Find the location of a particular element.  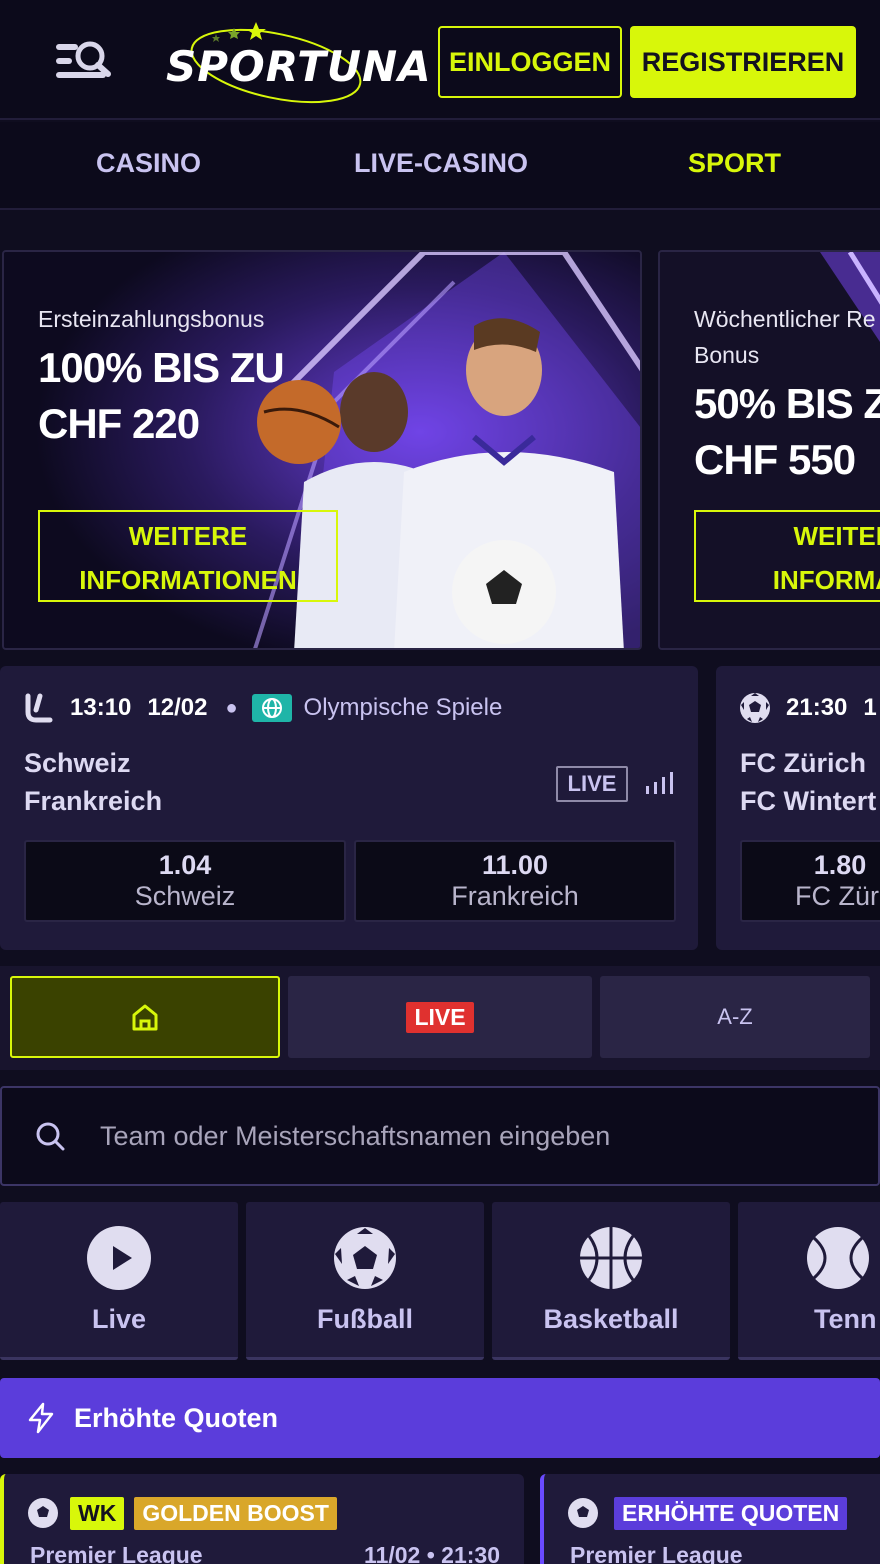

team-away: Frankreich is located at coordinates (93, 801).